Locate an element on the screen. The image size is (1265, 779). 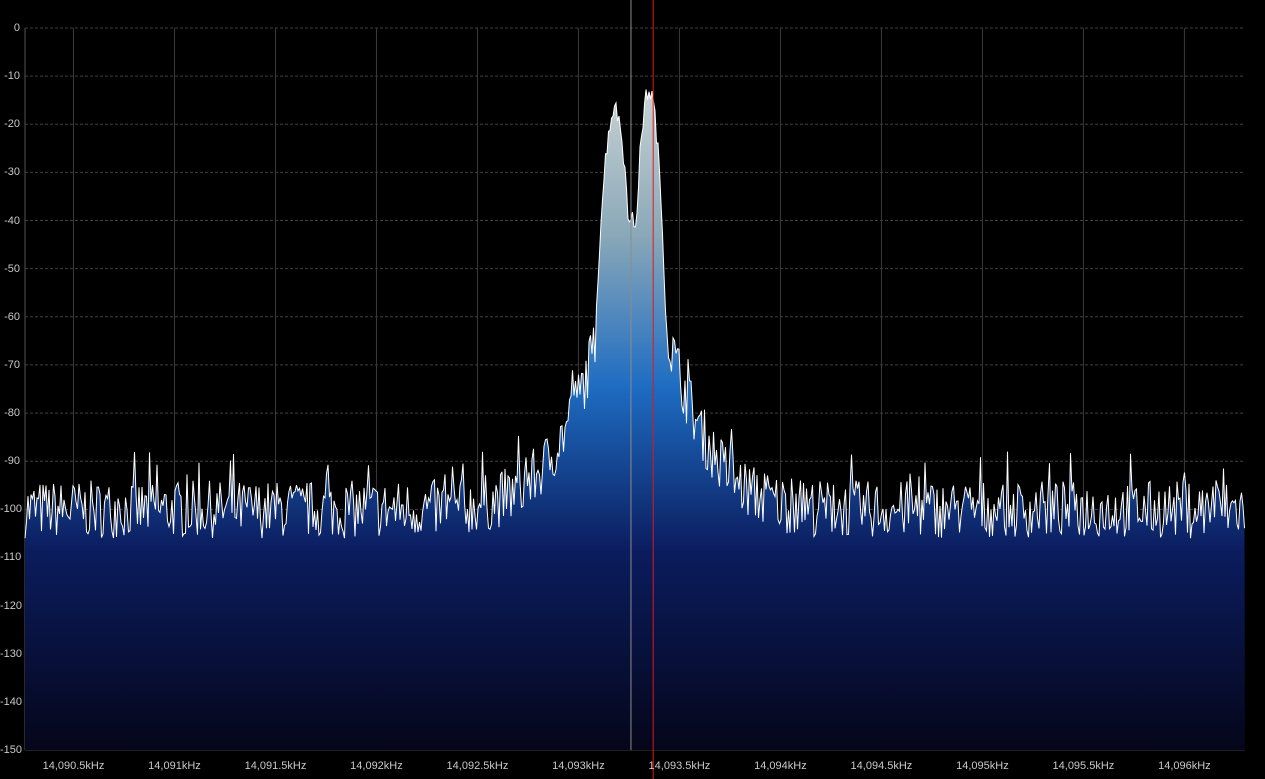
x-axis-label: 14,092.5kHz is located at coordinates (477, 766).